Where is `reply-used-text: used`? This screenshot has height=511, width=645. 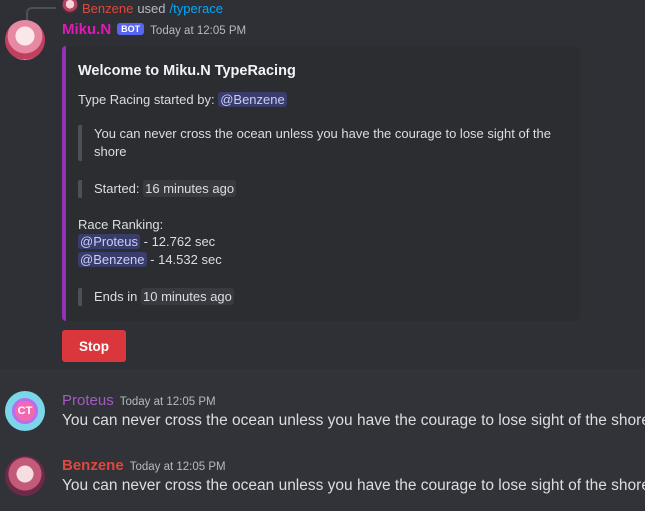 reply-used-text: used is located at coordinates (151, 8).